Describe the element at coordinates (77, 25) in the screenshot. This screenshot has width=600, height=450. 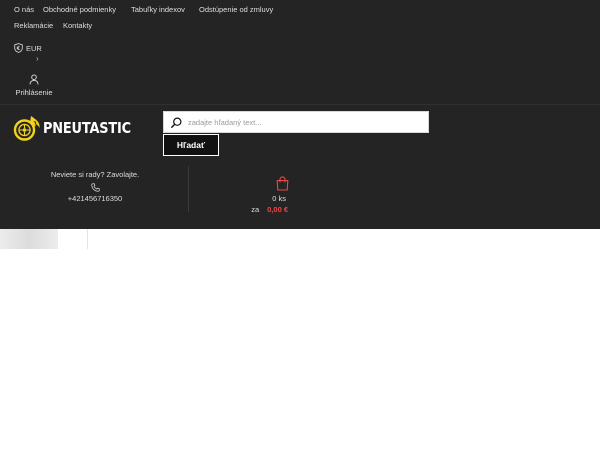
I see `nav-link-contacts: Kontakty` at that location.